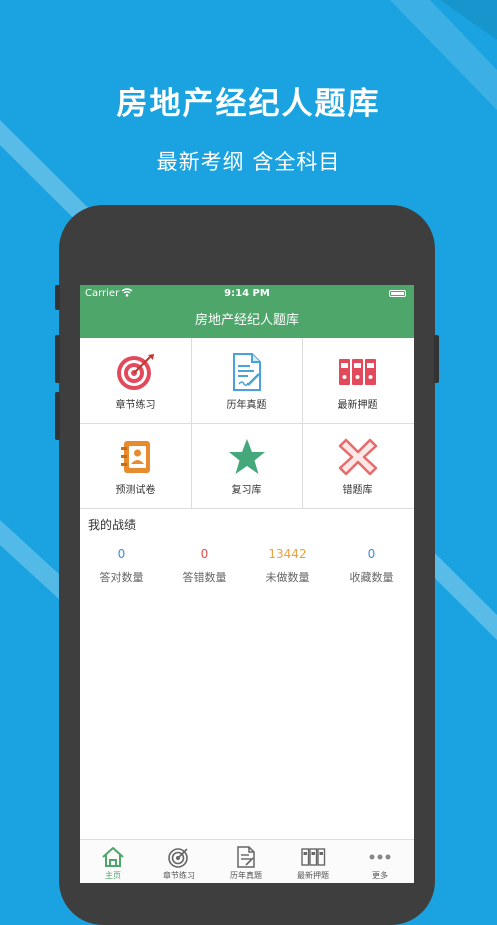  Describe the element at coordinates (246, 405) in the screenshot. I see `menu-item-label: 历年真题` at that location.